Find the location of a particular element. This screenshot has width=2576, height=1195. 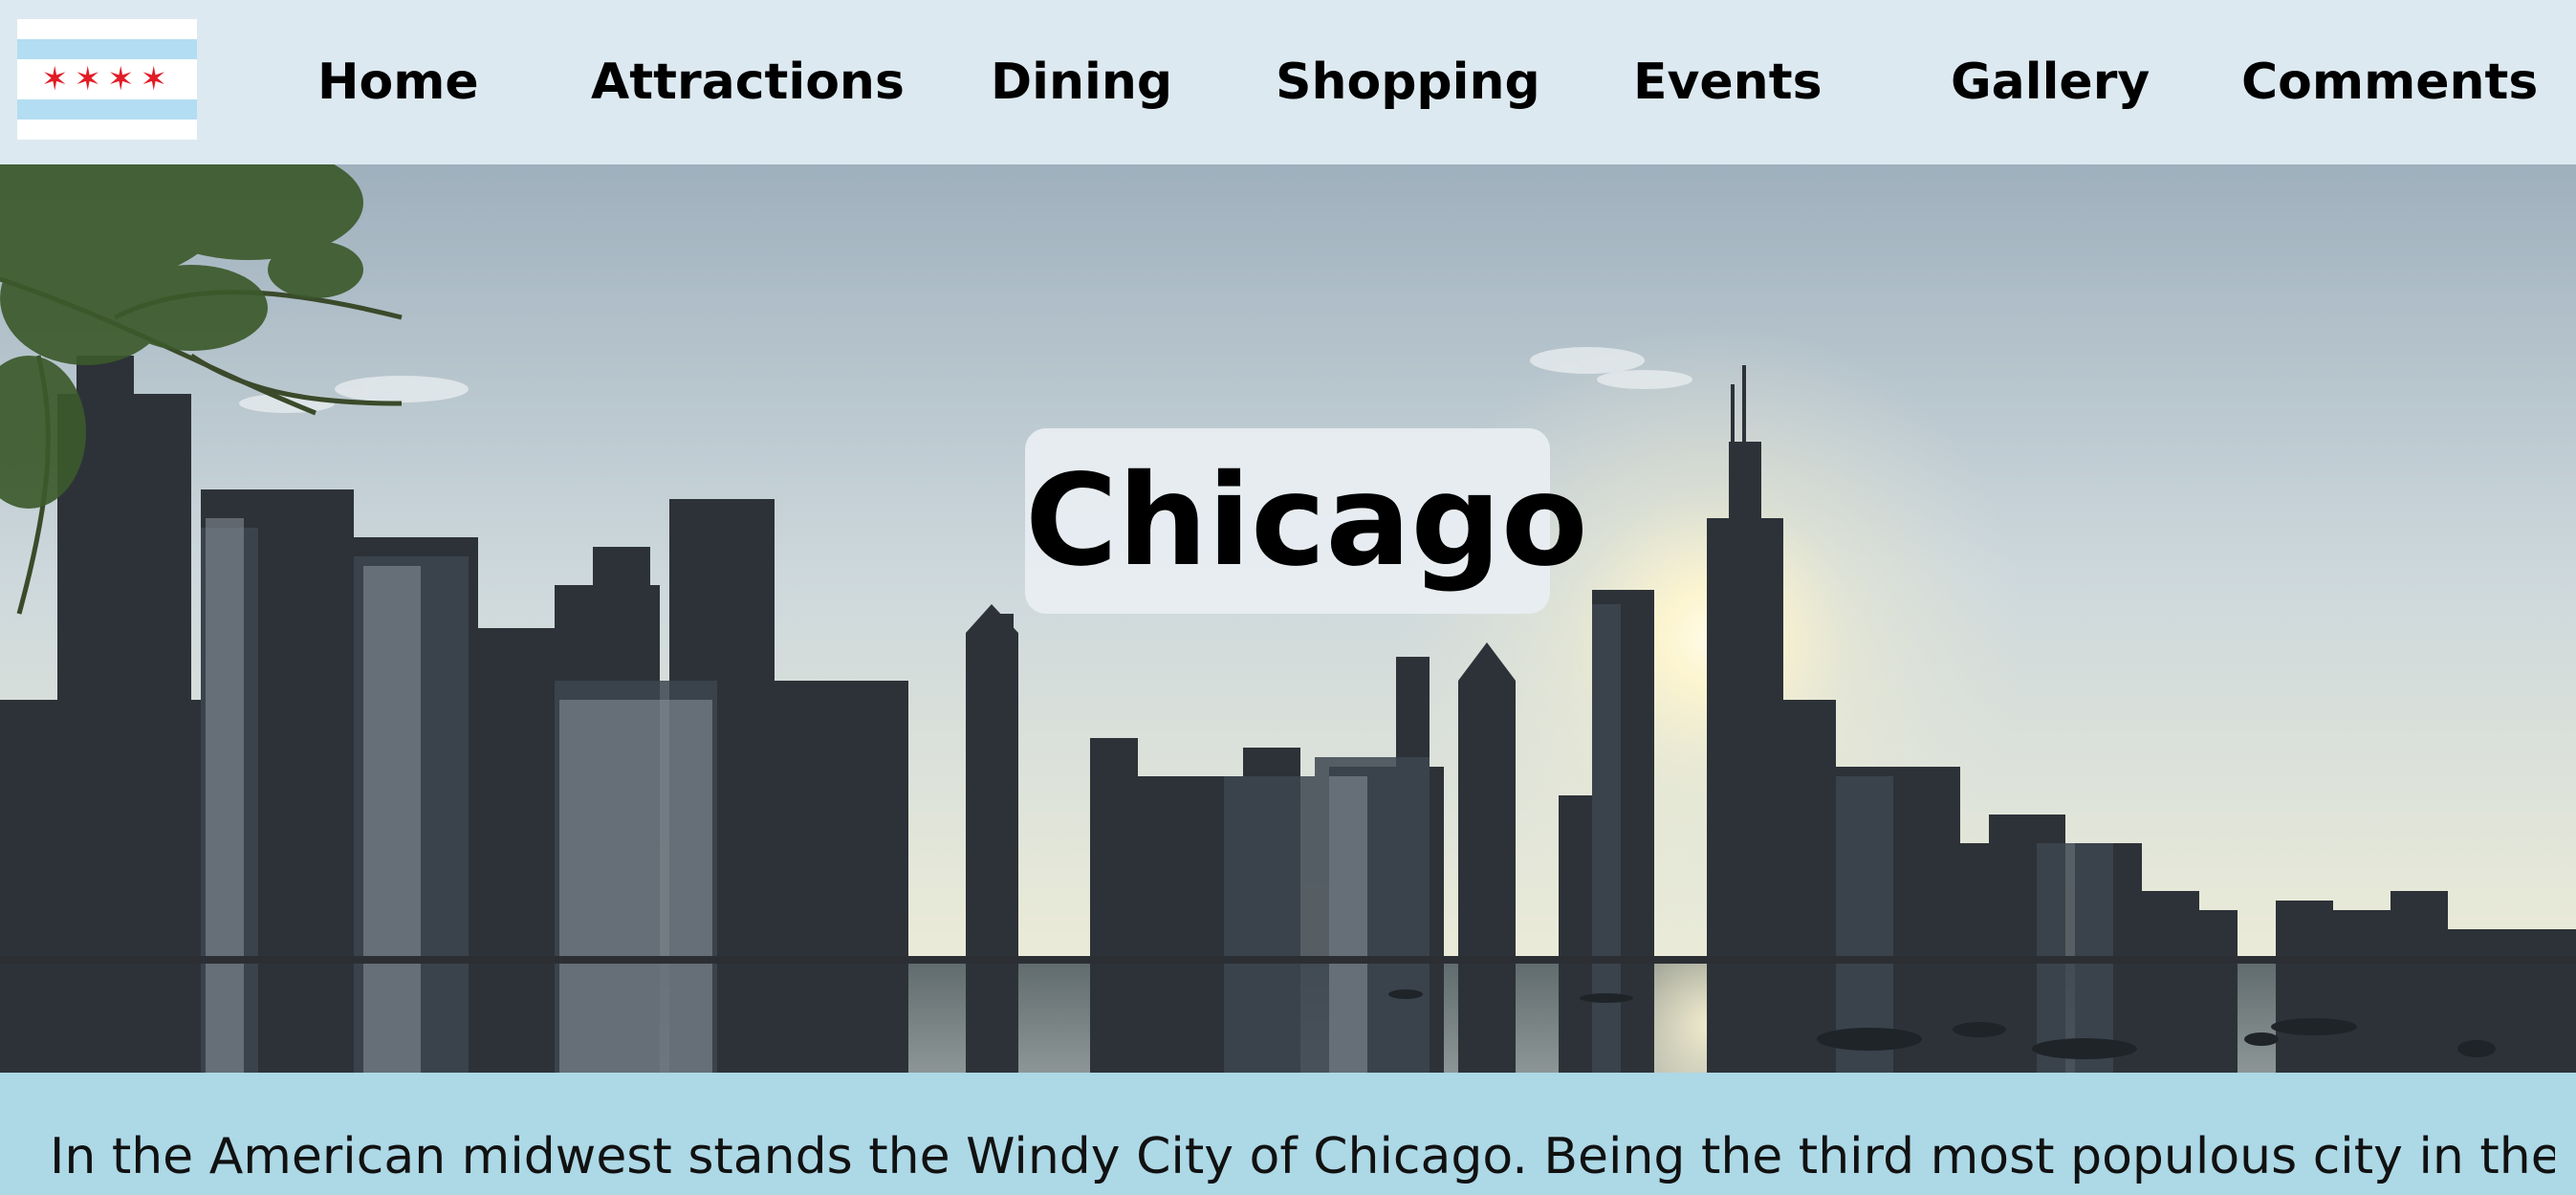

flag-stripe-bottom is located at coordinates (107, 109).